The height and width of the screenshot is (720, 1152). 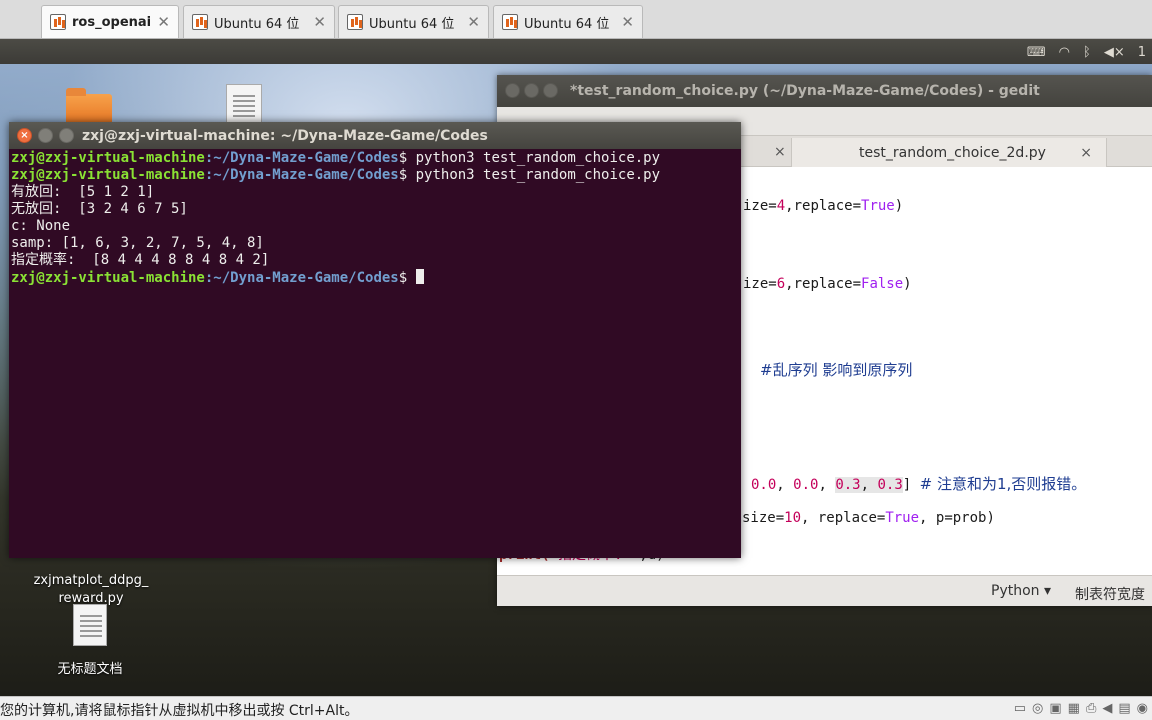 What do you see at coordinates (1142, 708) in the screenshot?
I see `settings-icon: ◉` at bounding box center [1142, 708].